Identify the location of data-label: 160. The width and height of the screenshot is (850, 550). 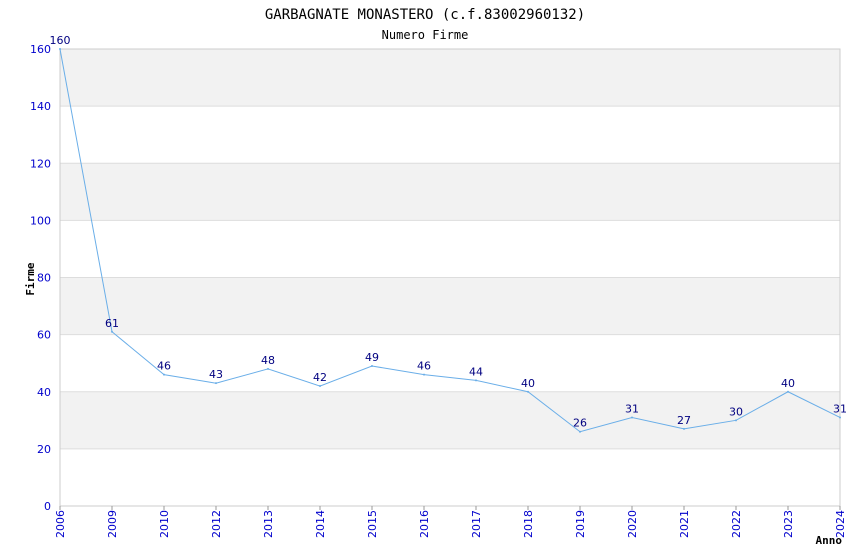
(60, 40).